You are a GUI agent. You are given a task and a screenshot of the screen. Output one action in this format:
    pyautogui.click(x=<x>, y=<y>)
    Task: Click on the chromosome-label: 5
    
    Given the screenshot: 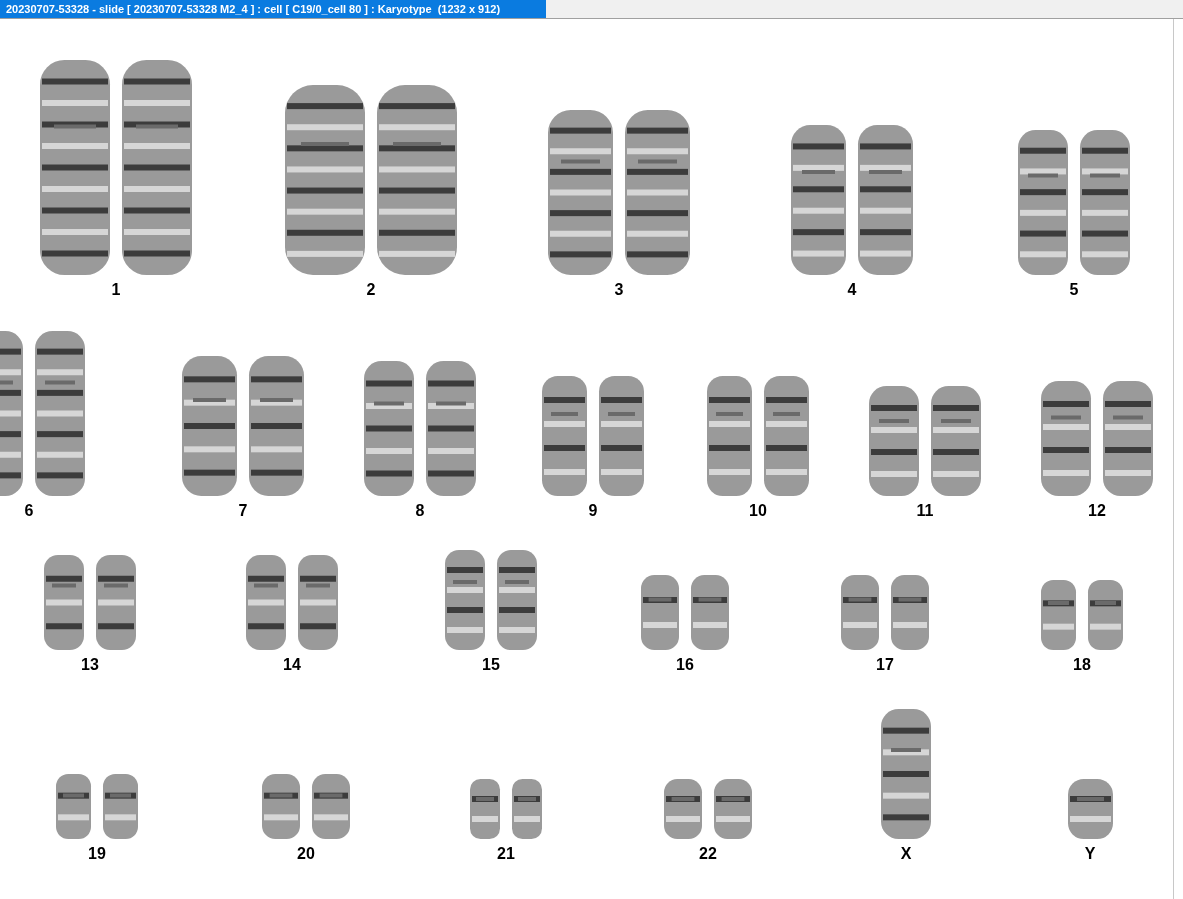 What is the action you would take?
    pyautogui.click(x=1074, y=290)
    